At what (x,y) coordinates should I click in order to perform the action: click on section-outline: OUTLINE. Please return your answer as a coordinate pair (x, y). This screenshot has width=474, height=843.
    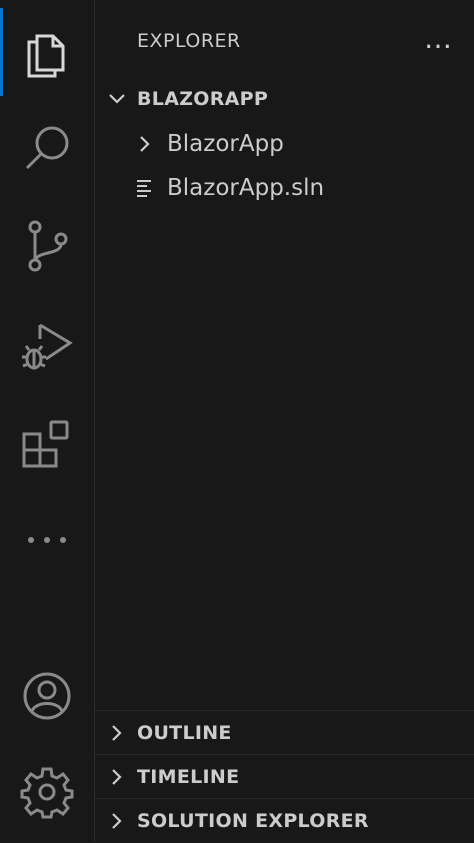
    Looking at the image, I should click on (284, 732).